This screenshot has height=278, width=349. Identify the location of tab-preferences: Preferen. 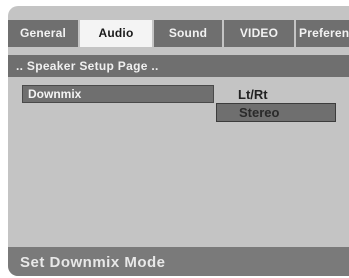
(322, 33).